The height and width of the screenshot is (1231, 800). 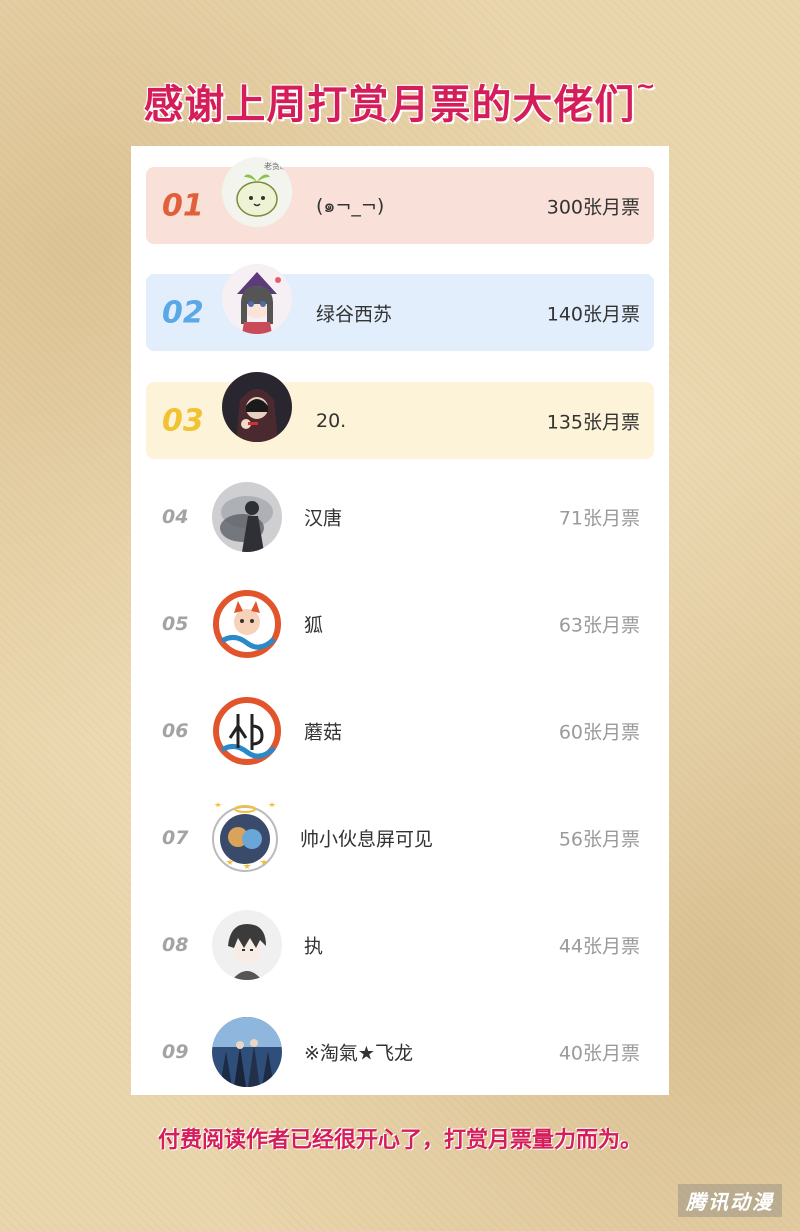 I want to click on user-name: 汉唐, so click(x=323, y=518).